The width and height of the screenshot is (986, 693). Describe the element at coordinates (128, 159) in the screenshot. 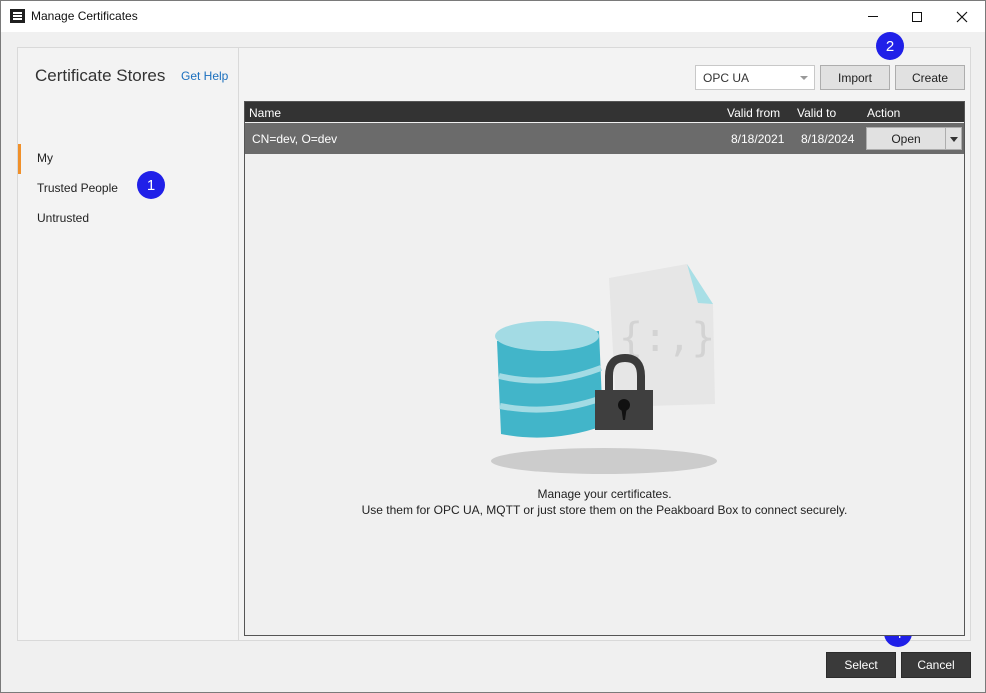

I see `sidebar-item-my: My` at that location.